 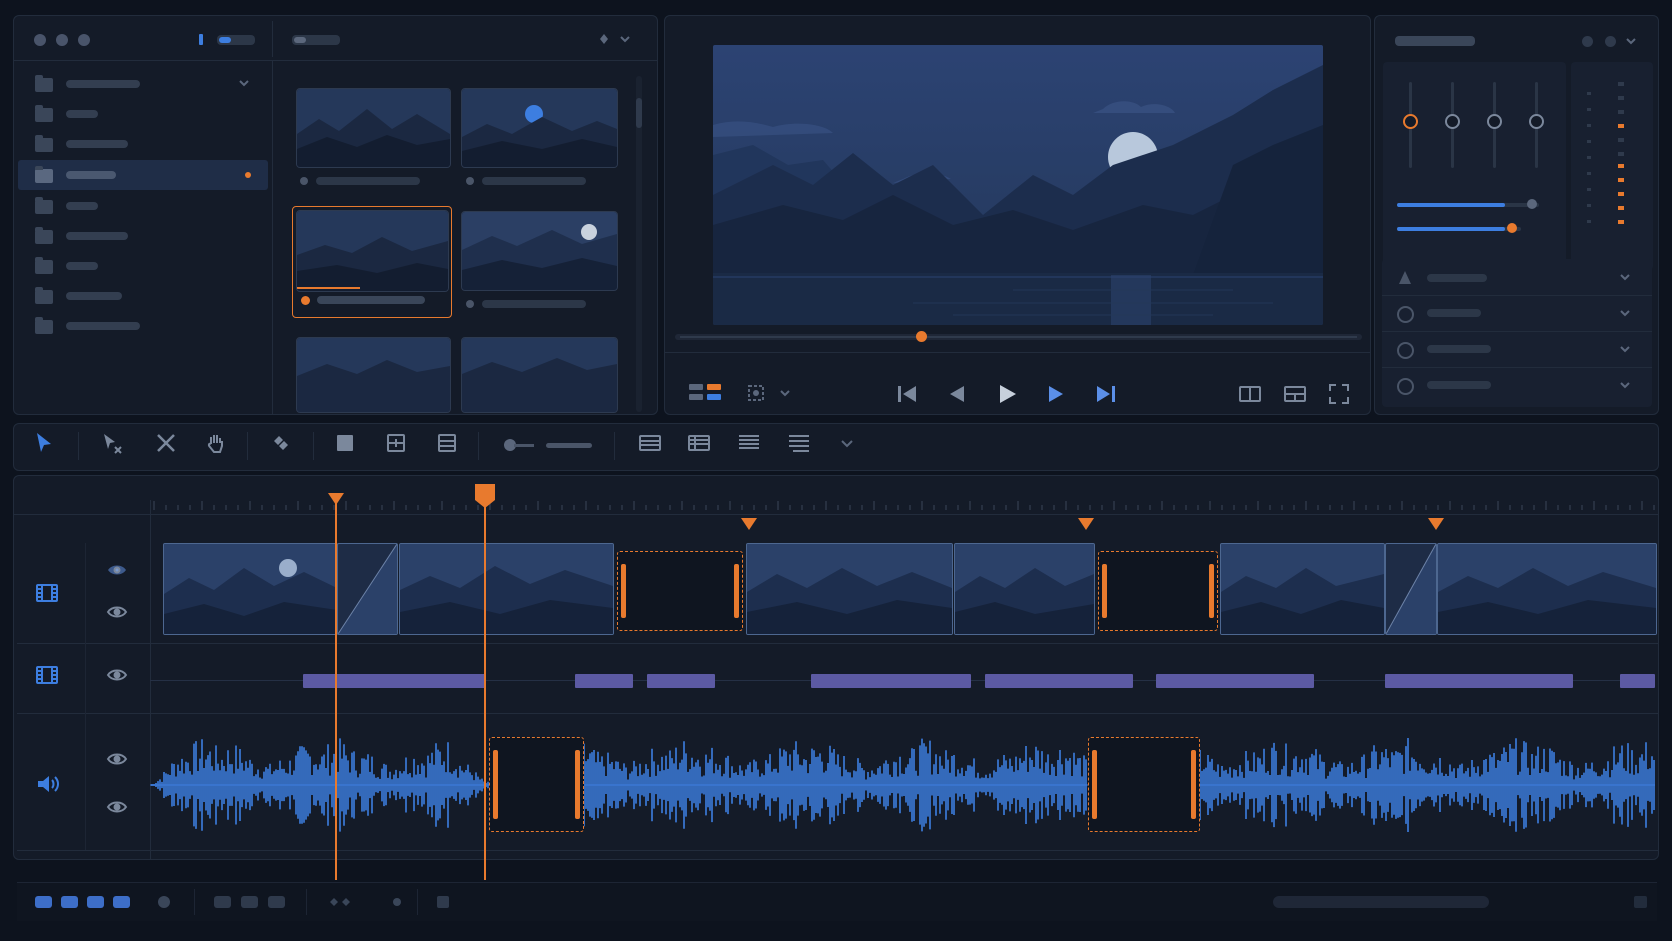 I want to click on split-view-icon, so click(x=1295, y=394).